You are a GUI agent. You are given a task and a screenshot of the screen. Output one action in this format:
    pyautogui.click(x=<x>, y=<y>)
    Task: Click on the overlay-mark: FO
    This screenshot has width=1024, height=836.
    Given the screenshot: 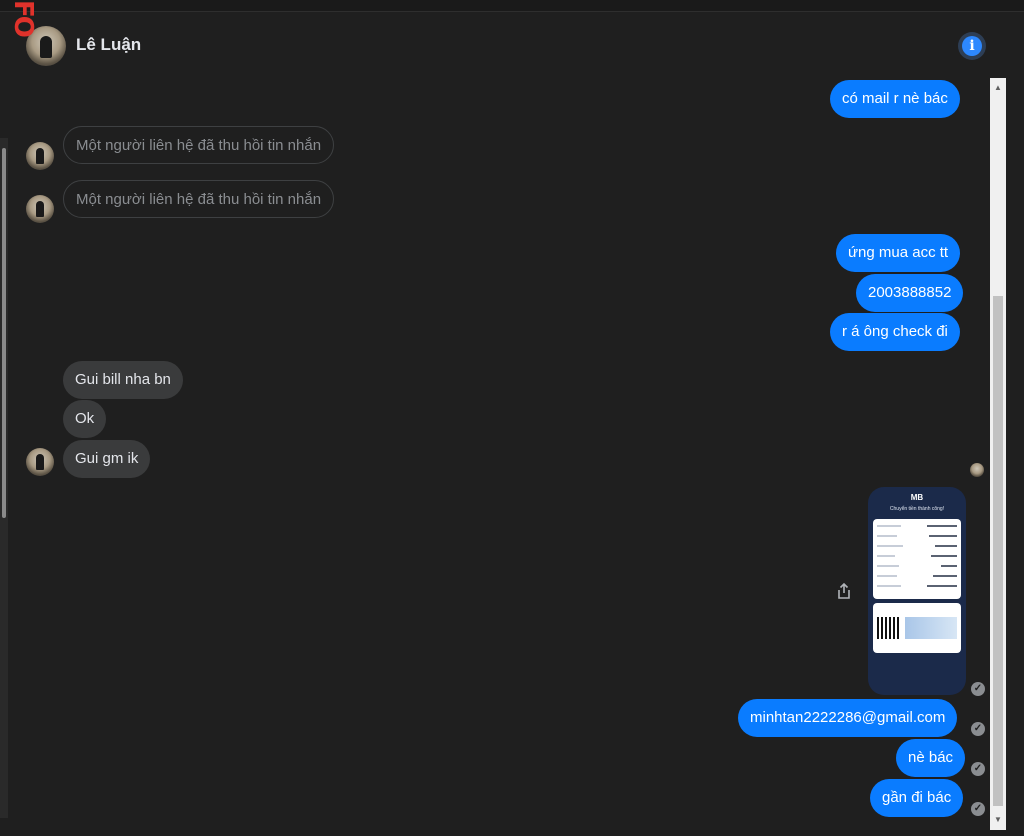 What is the action you would take?
    pyautogui.click(x=23, y=18)
    